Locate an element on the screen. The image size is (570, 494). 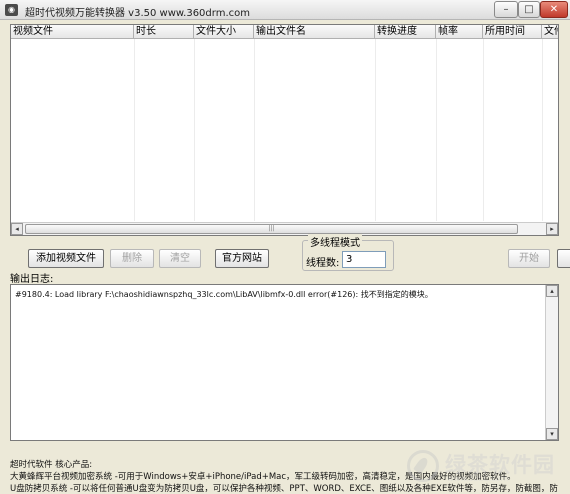
output-log-label: 输出日志: is located at coordinates (32, 279).